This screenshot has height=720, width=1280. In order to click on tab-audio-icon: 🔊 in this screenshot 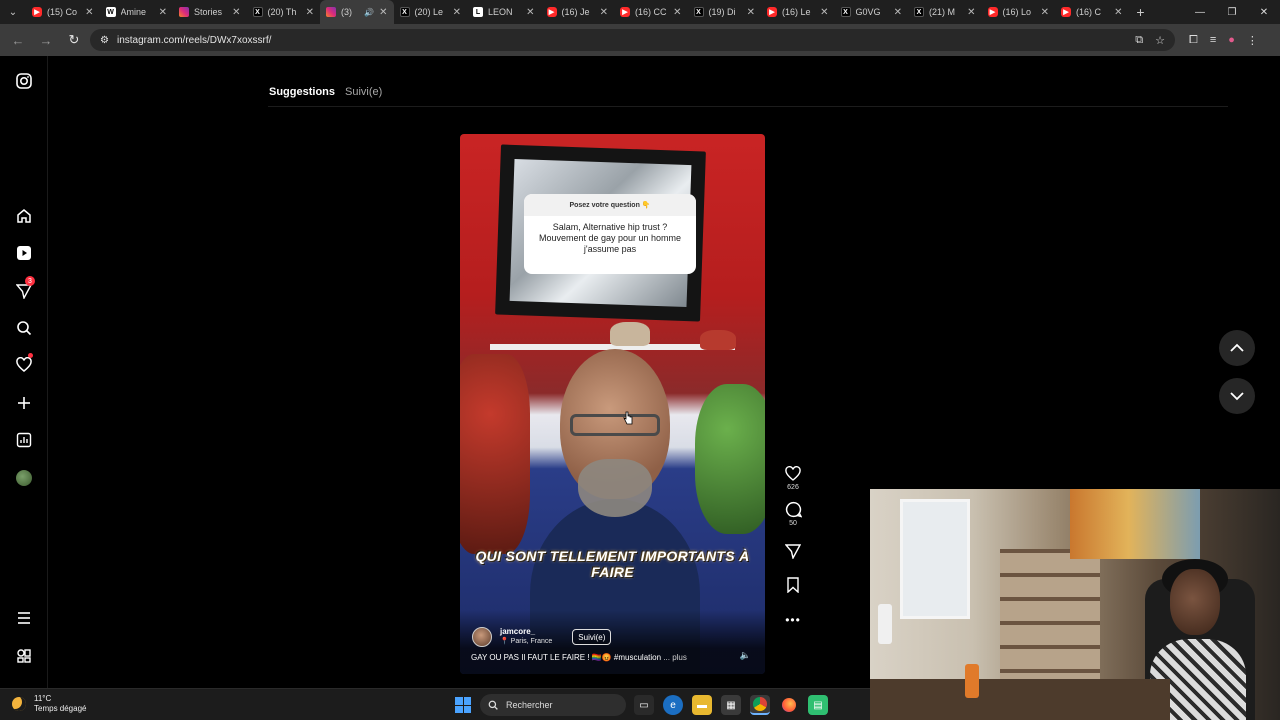, I will do `click(369, 12)`.